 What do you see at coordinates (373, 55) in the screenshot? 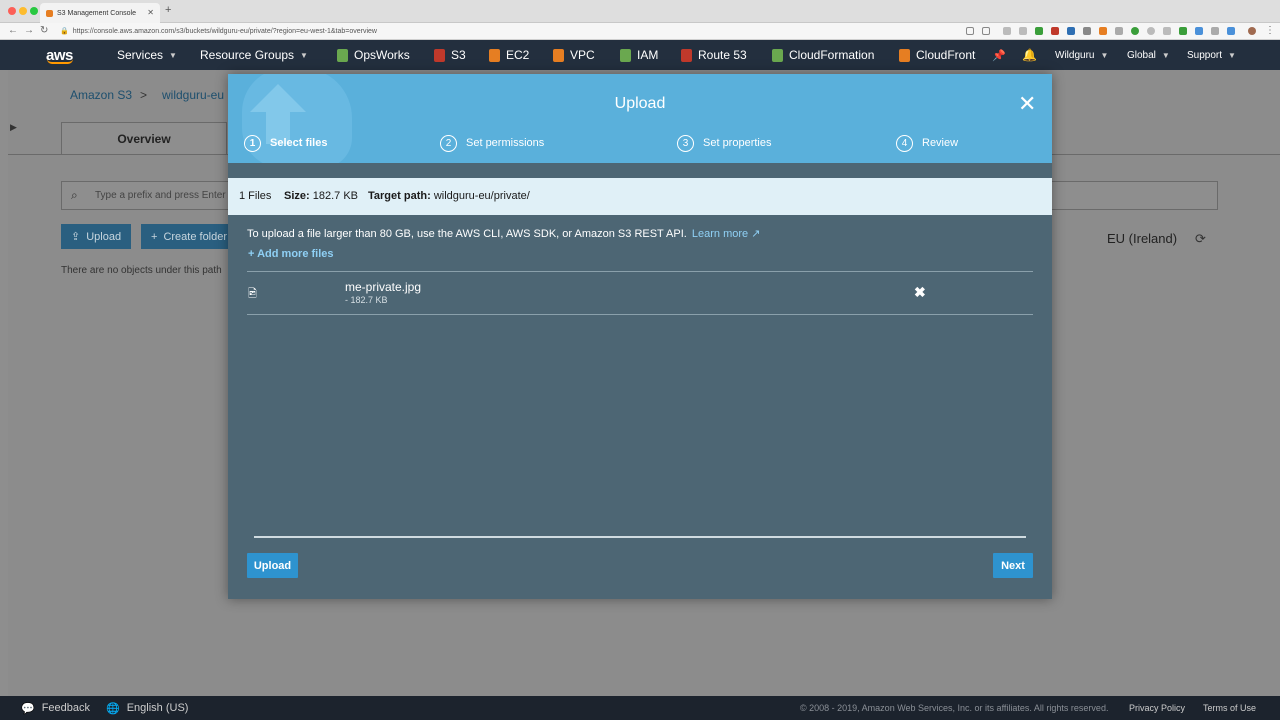
I see `shortcut-opsworks: OpsWorks` at bounding box center [373, 55].